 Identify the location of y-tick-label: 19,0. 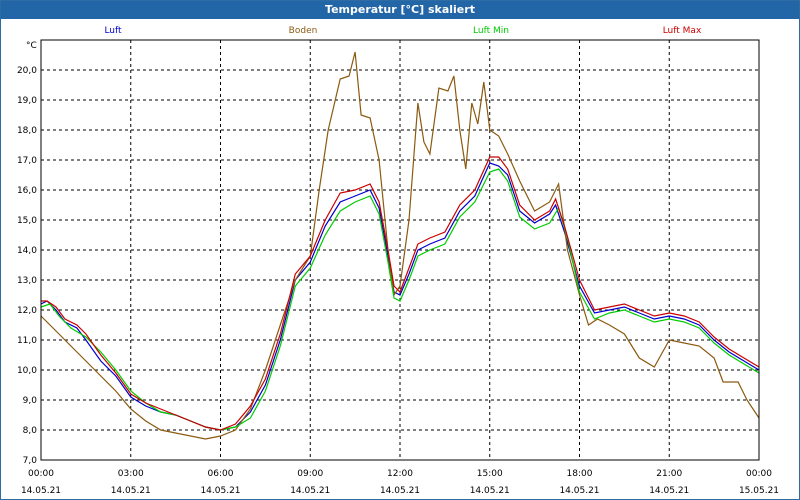
(27, 101).